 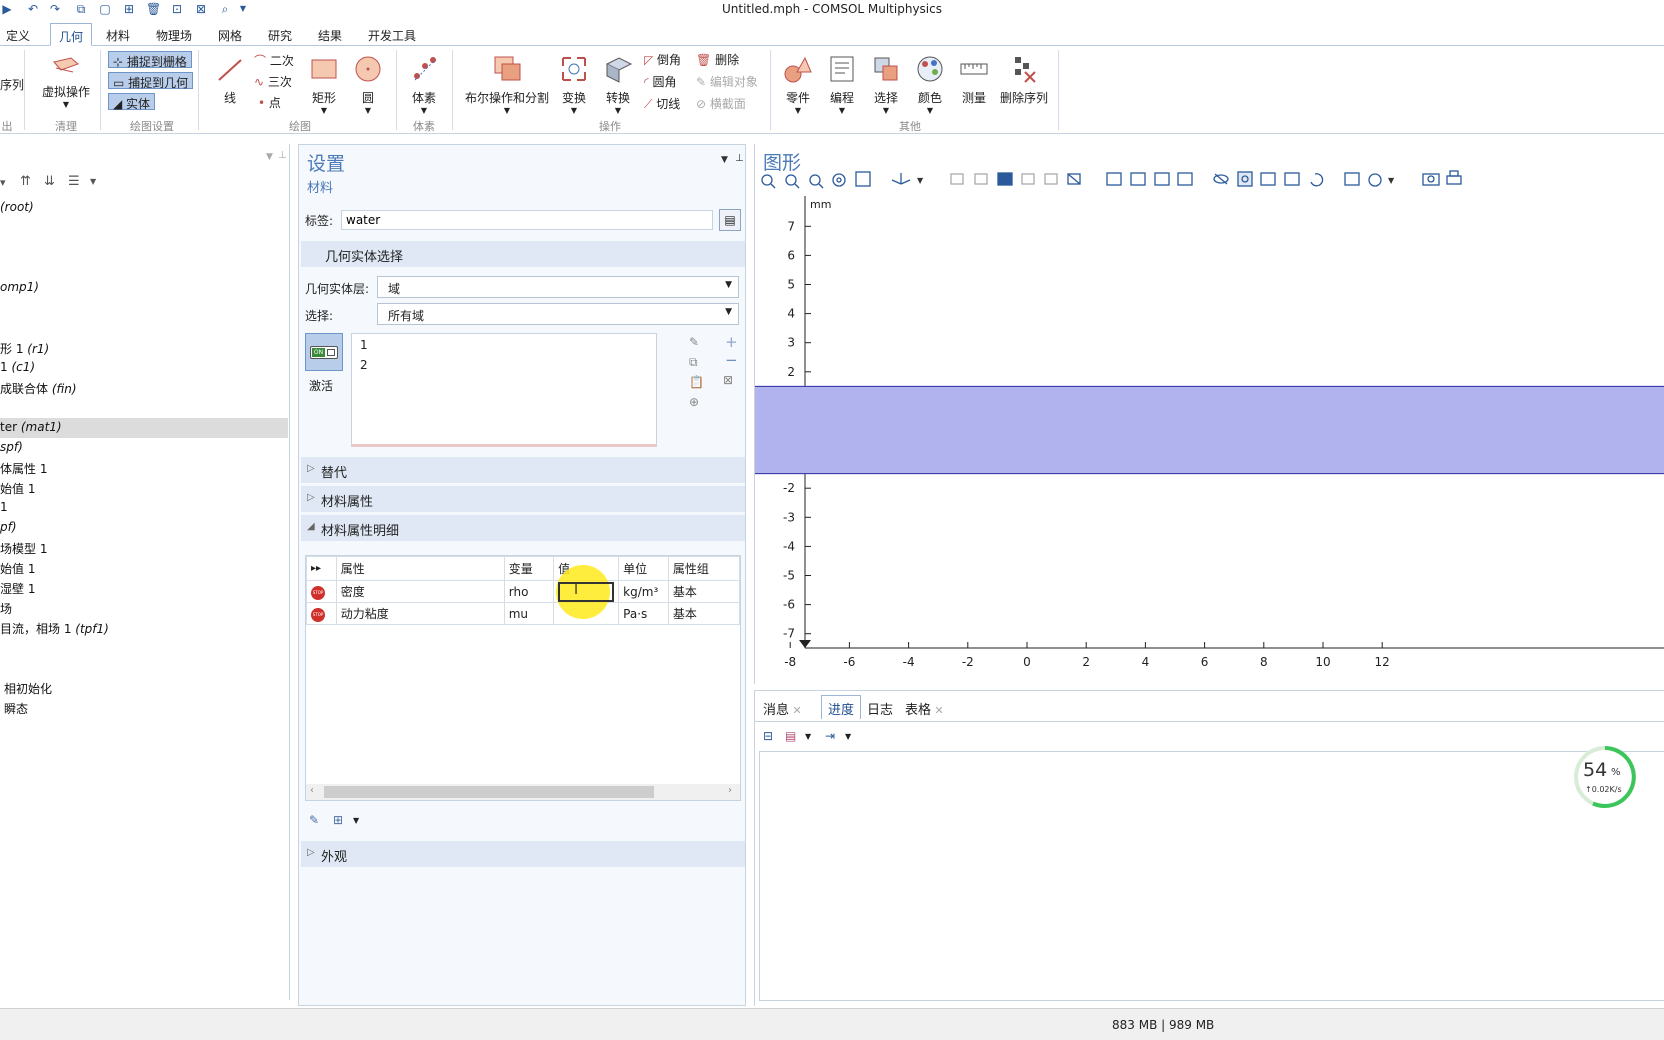 I want to click on active-toggle-button: ON, so click(x=324, y=352).